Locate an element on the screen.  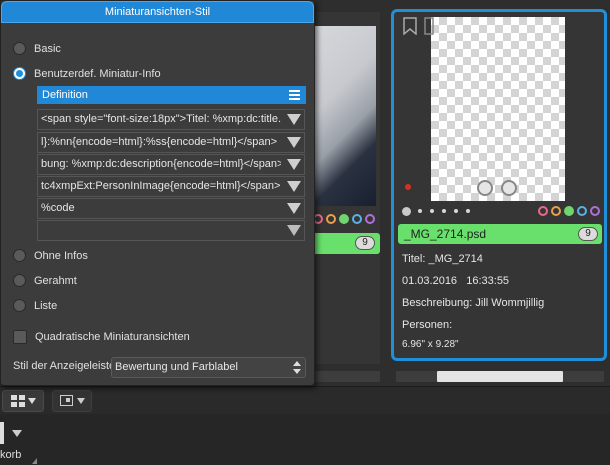
display-style-label: Stil der Anzeigeleiste is located at coordinates (64, 366).